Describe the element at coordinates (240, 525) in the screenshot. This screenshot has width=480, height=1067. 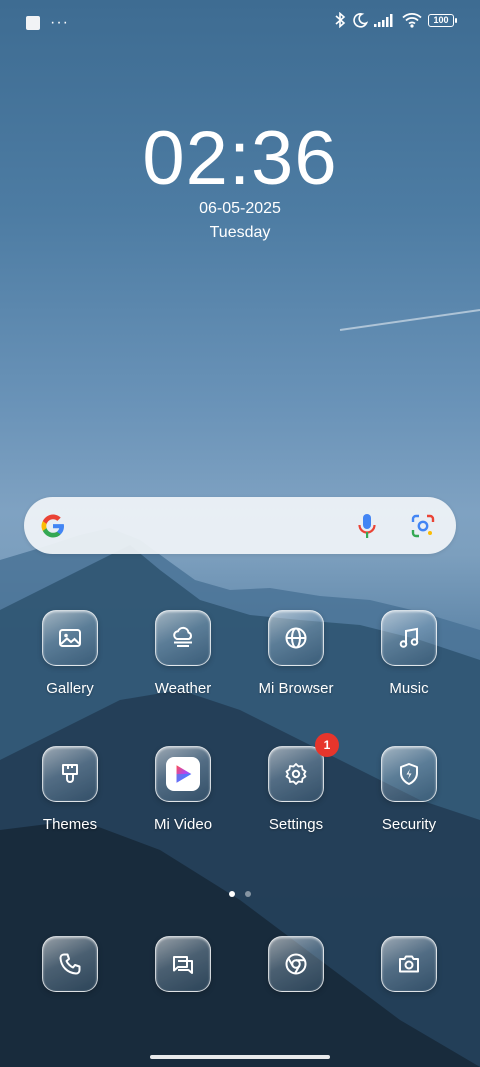
I see `google-search-bar` at that location.